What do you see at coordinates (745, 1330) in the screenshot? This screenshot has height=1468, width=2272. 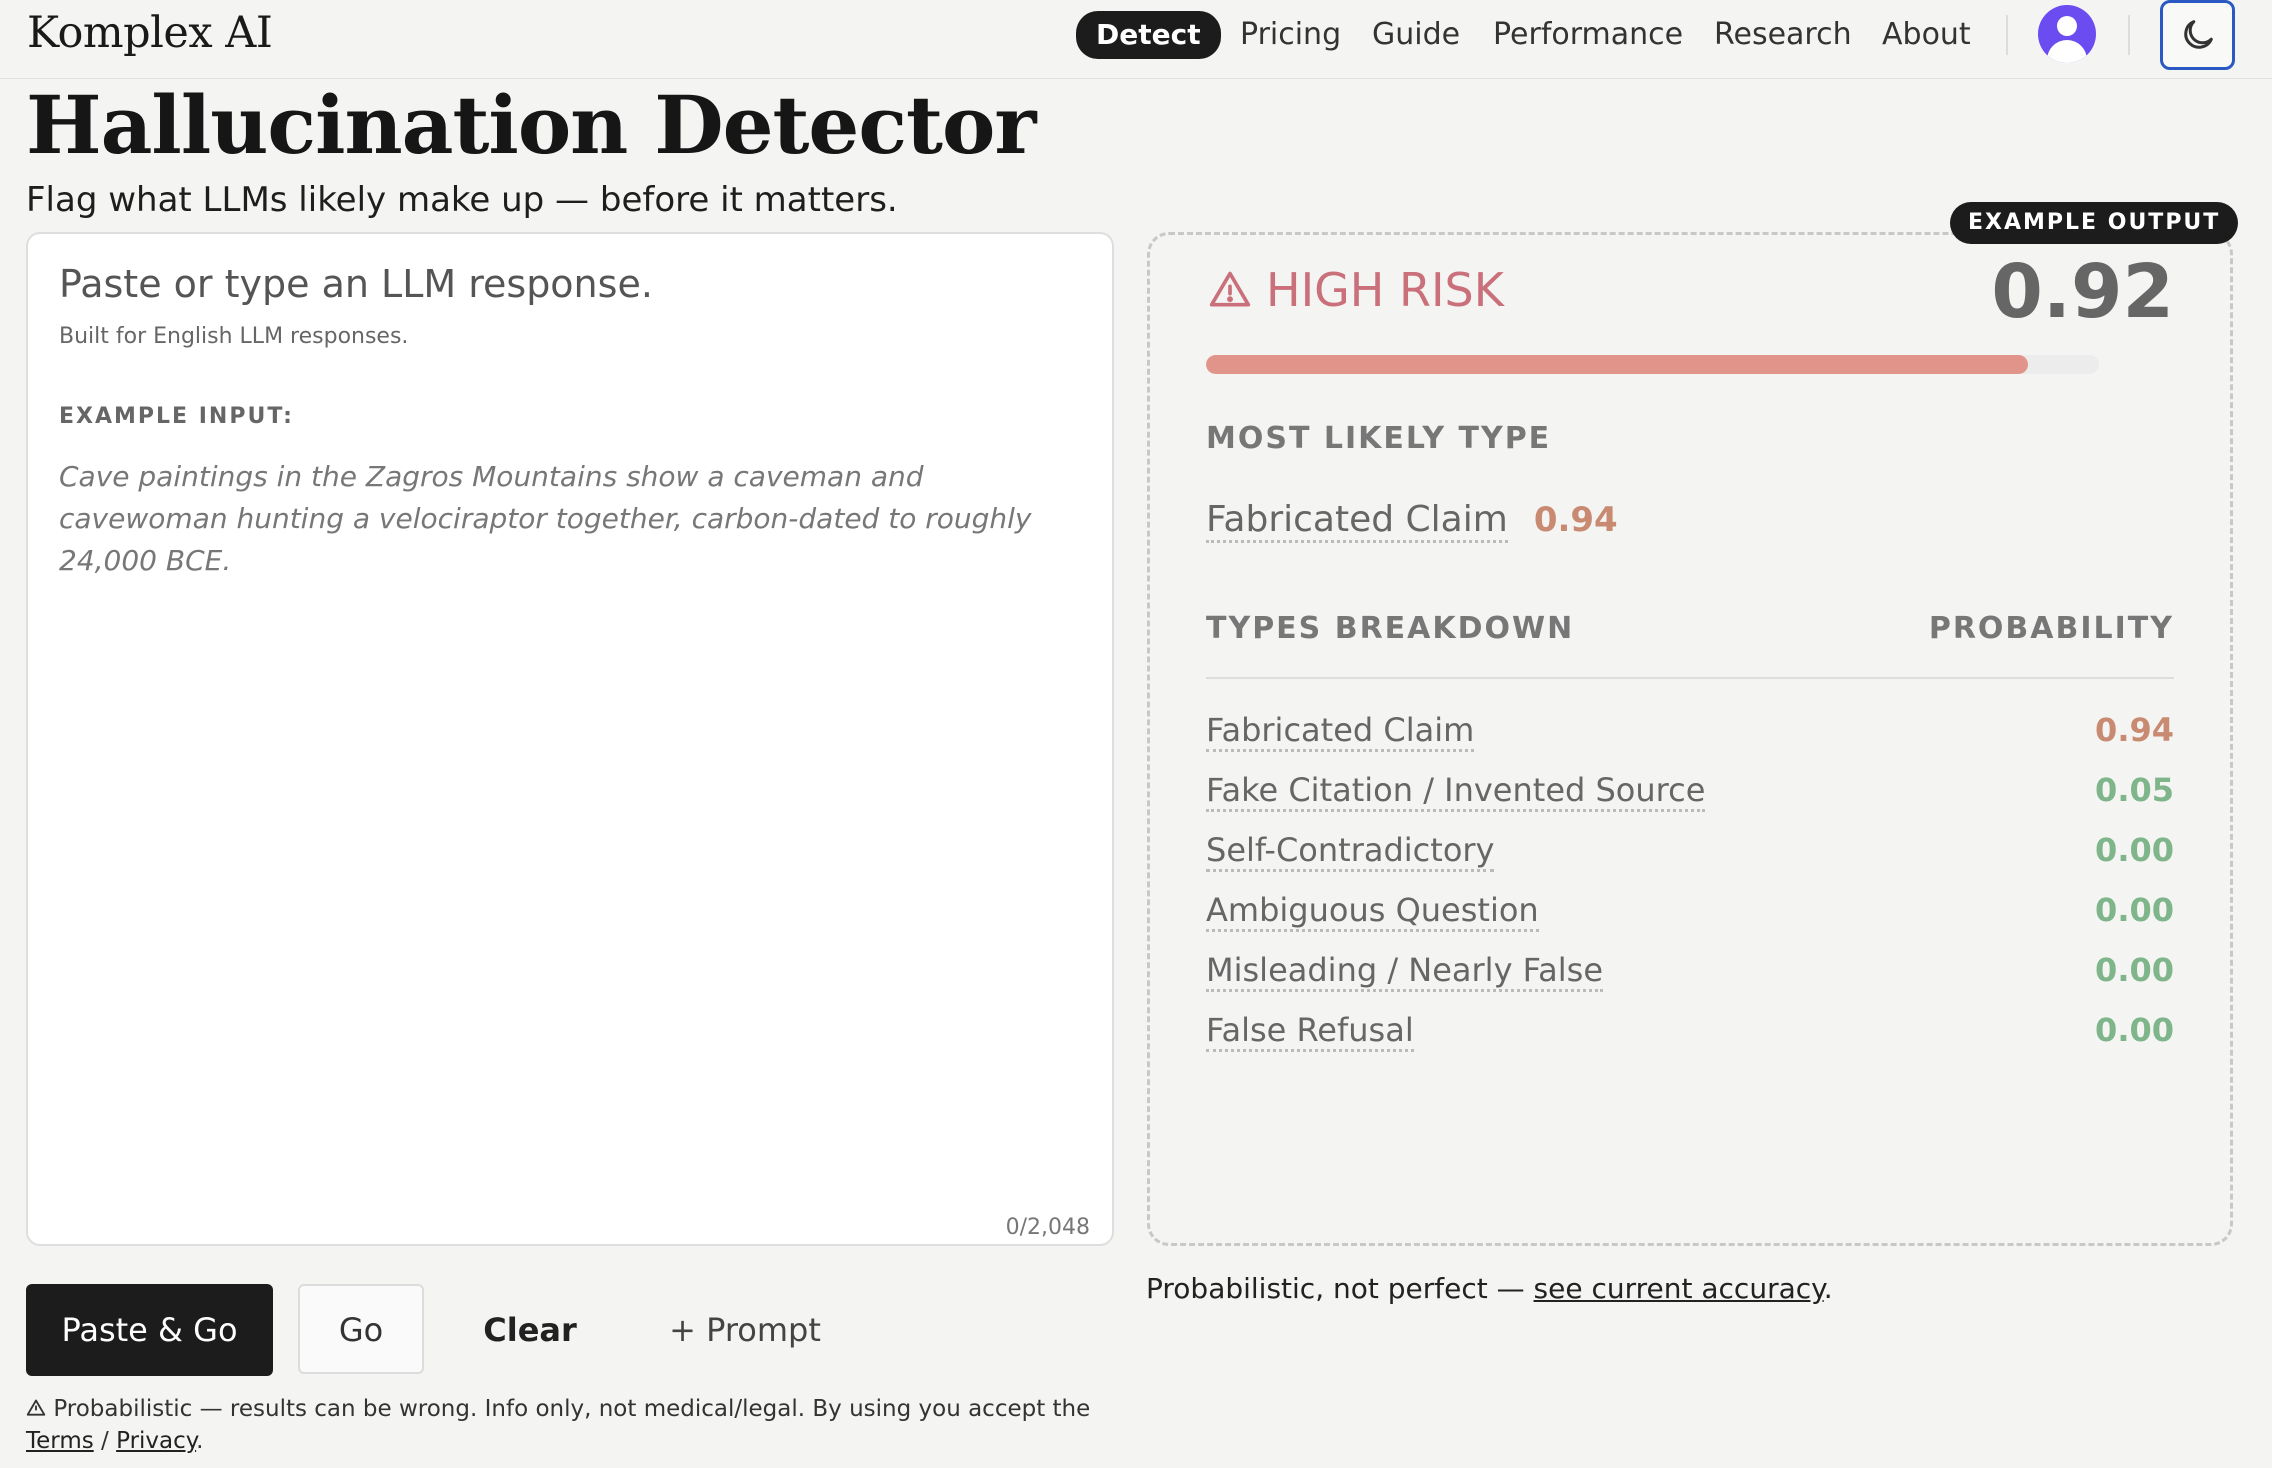 I see `add-prompt-button: + Prompt` at bounding box center [745, 1330].